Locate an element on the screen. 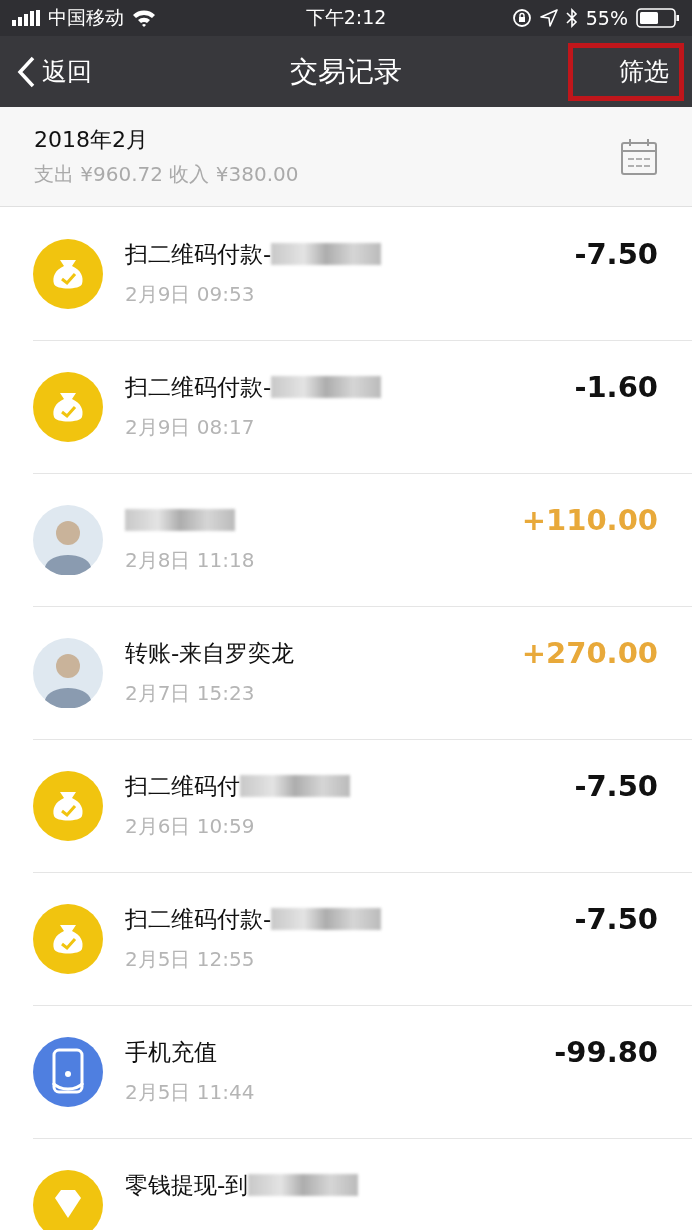  transaction-row: 手机充值 2月5日 11:44 -99.80 is located at coordinates (346, 1071).